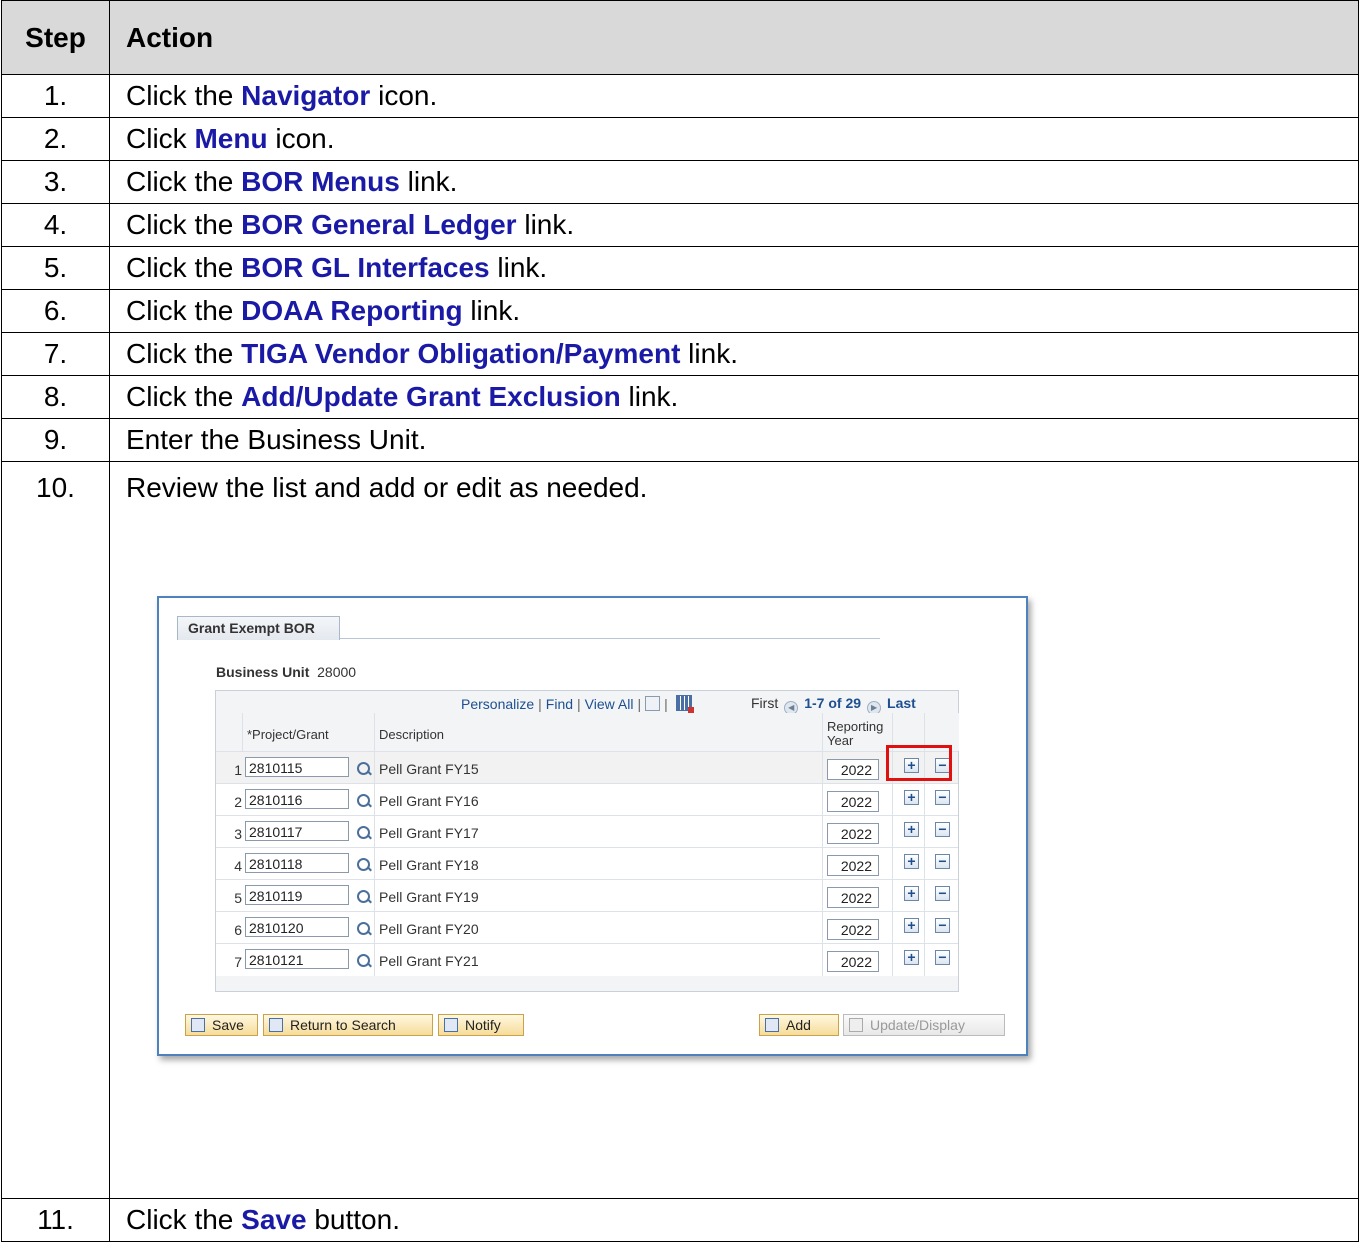 Image resolution: width=1362 pixels, height=1242 pixels. I want to click on col-description-label: Description, so click(412, 734).